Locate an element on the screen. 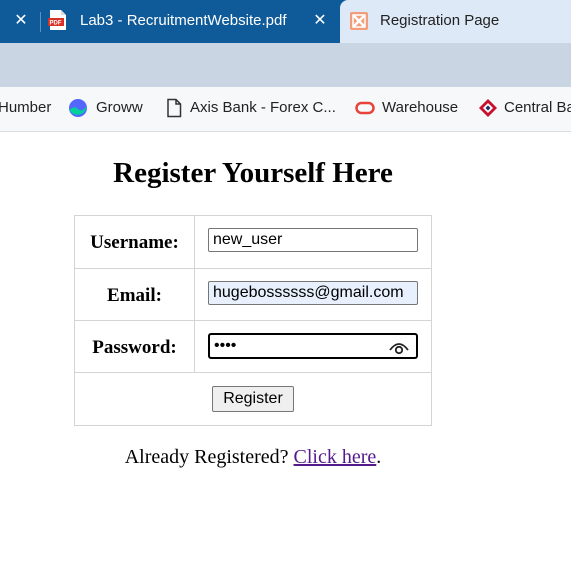 This screenshot has height=576, width=571. login-prompt-suffix: . is located at coordinates (379, 457).